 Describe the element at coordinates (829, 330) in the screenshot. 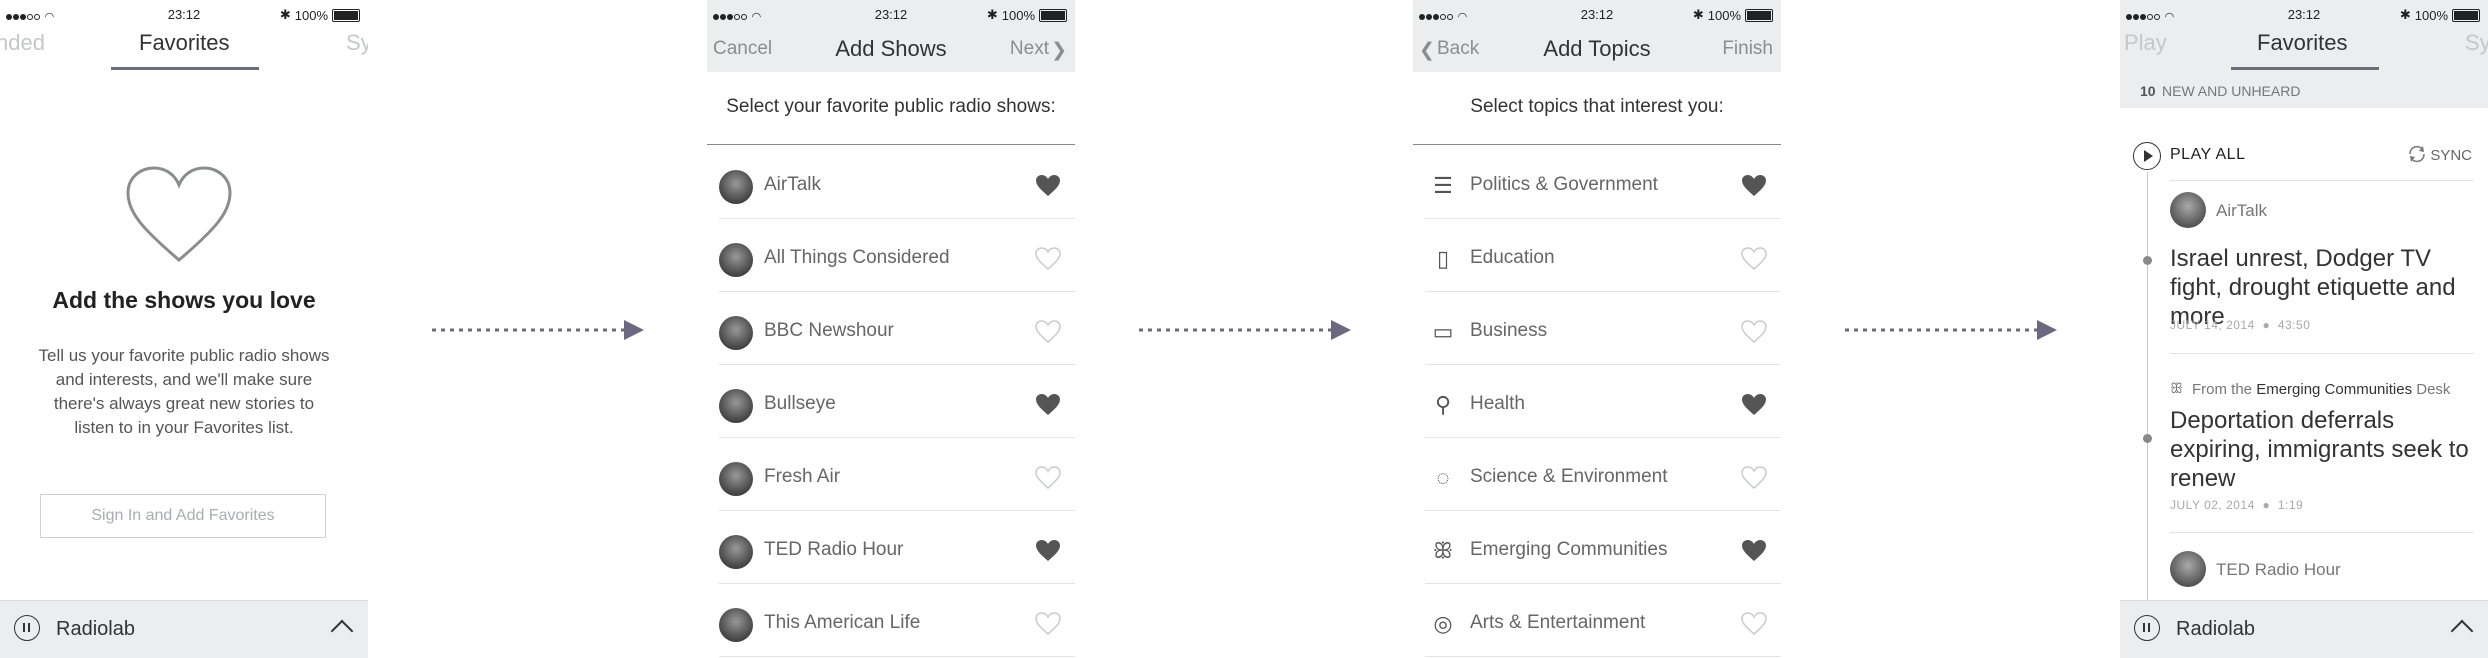

I see `row-label: BBC Newshour` at that location.